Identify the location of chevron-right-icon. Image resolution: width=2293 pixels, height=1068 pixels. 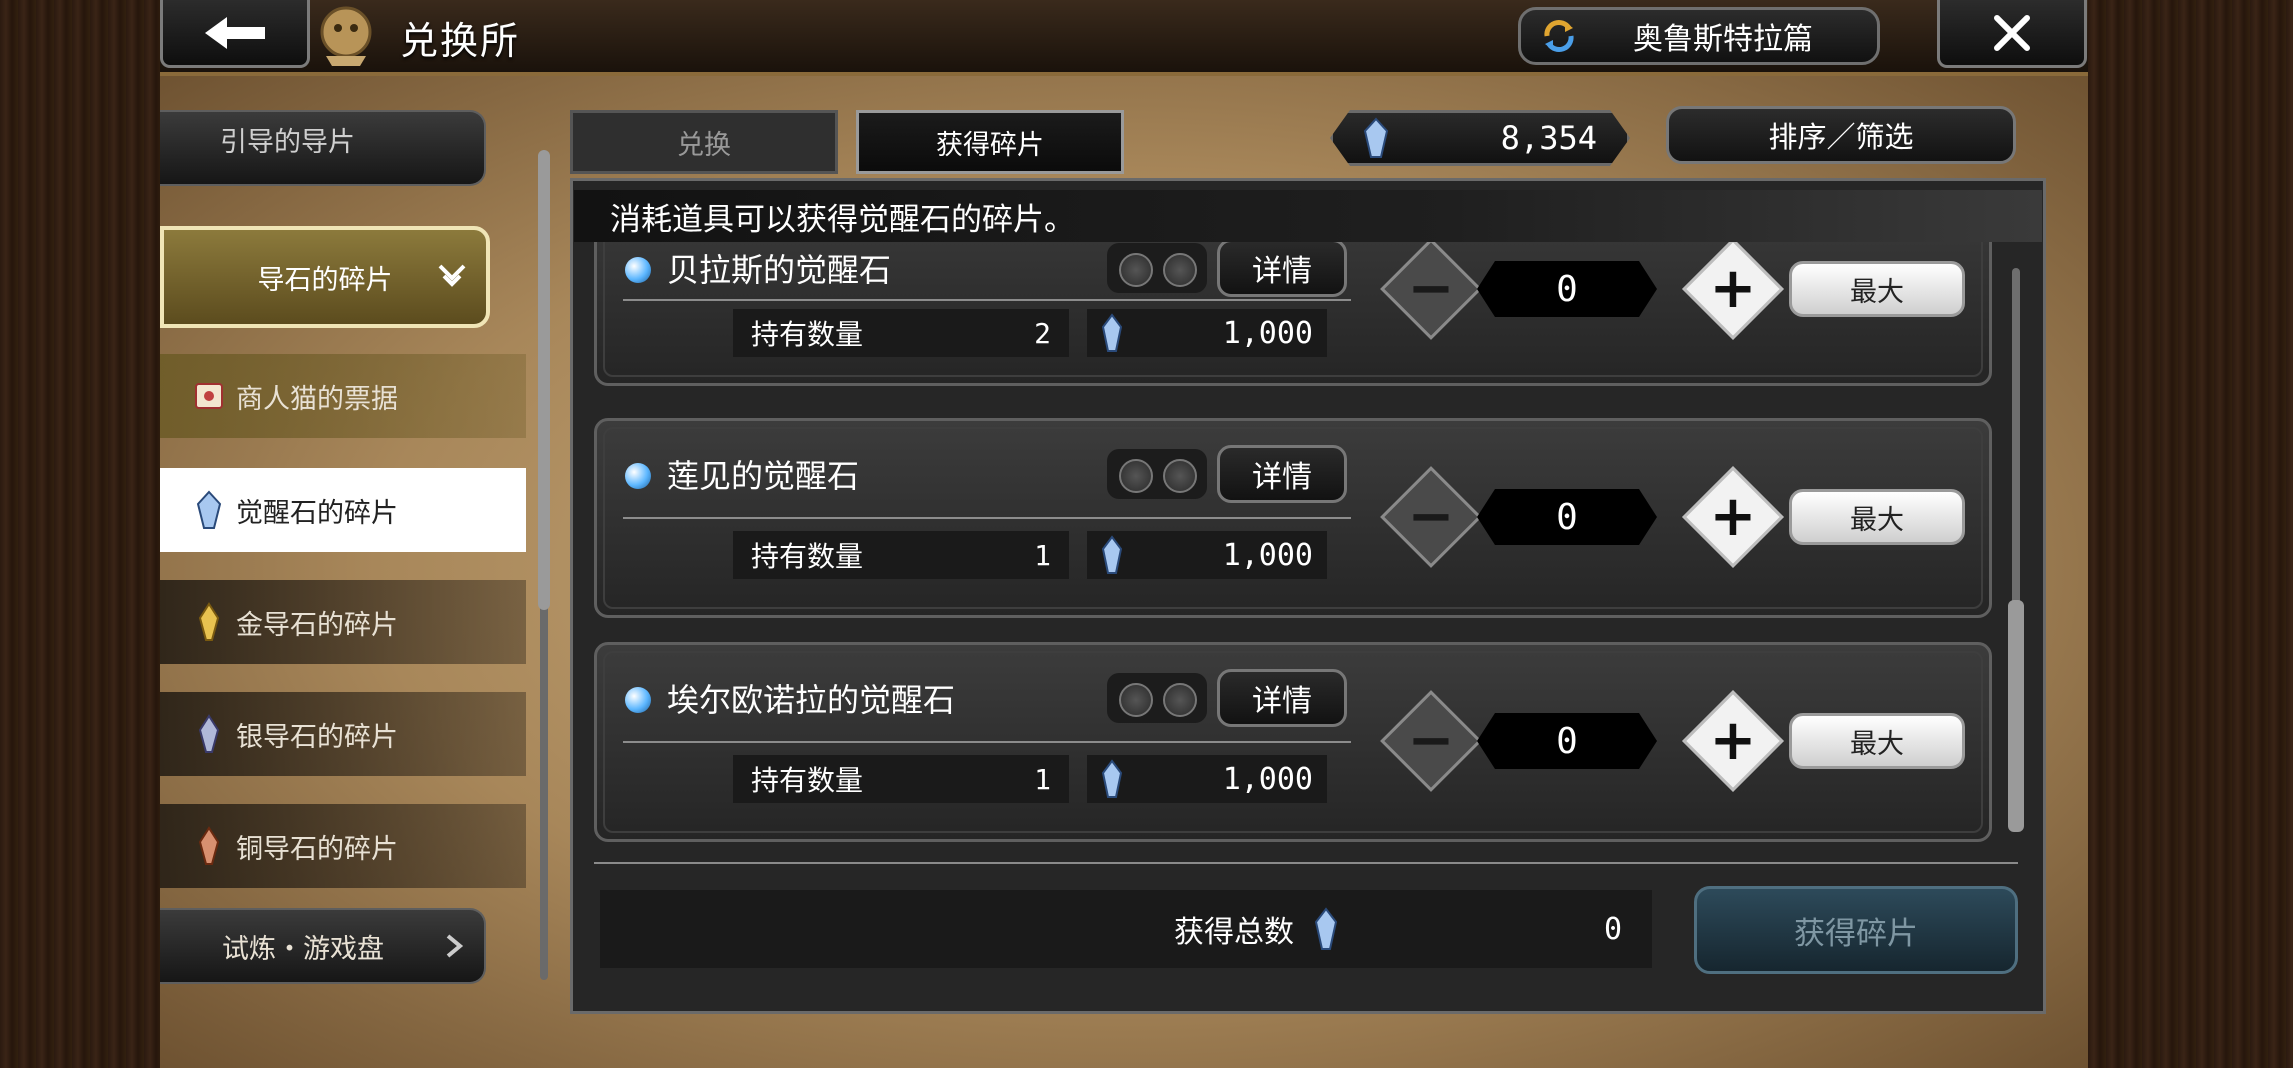
(455, 946).